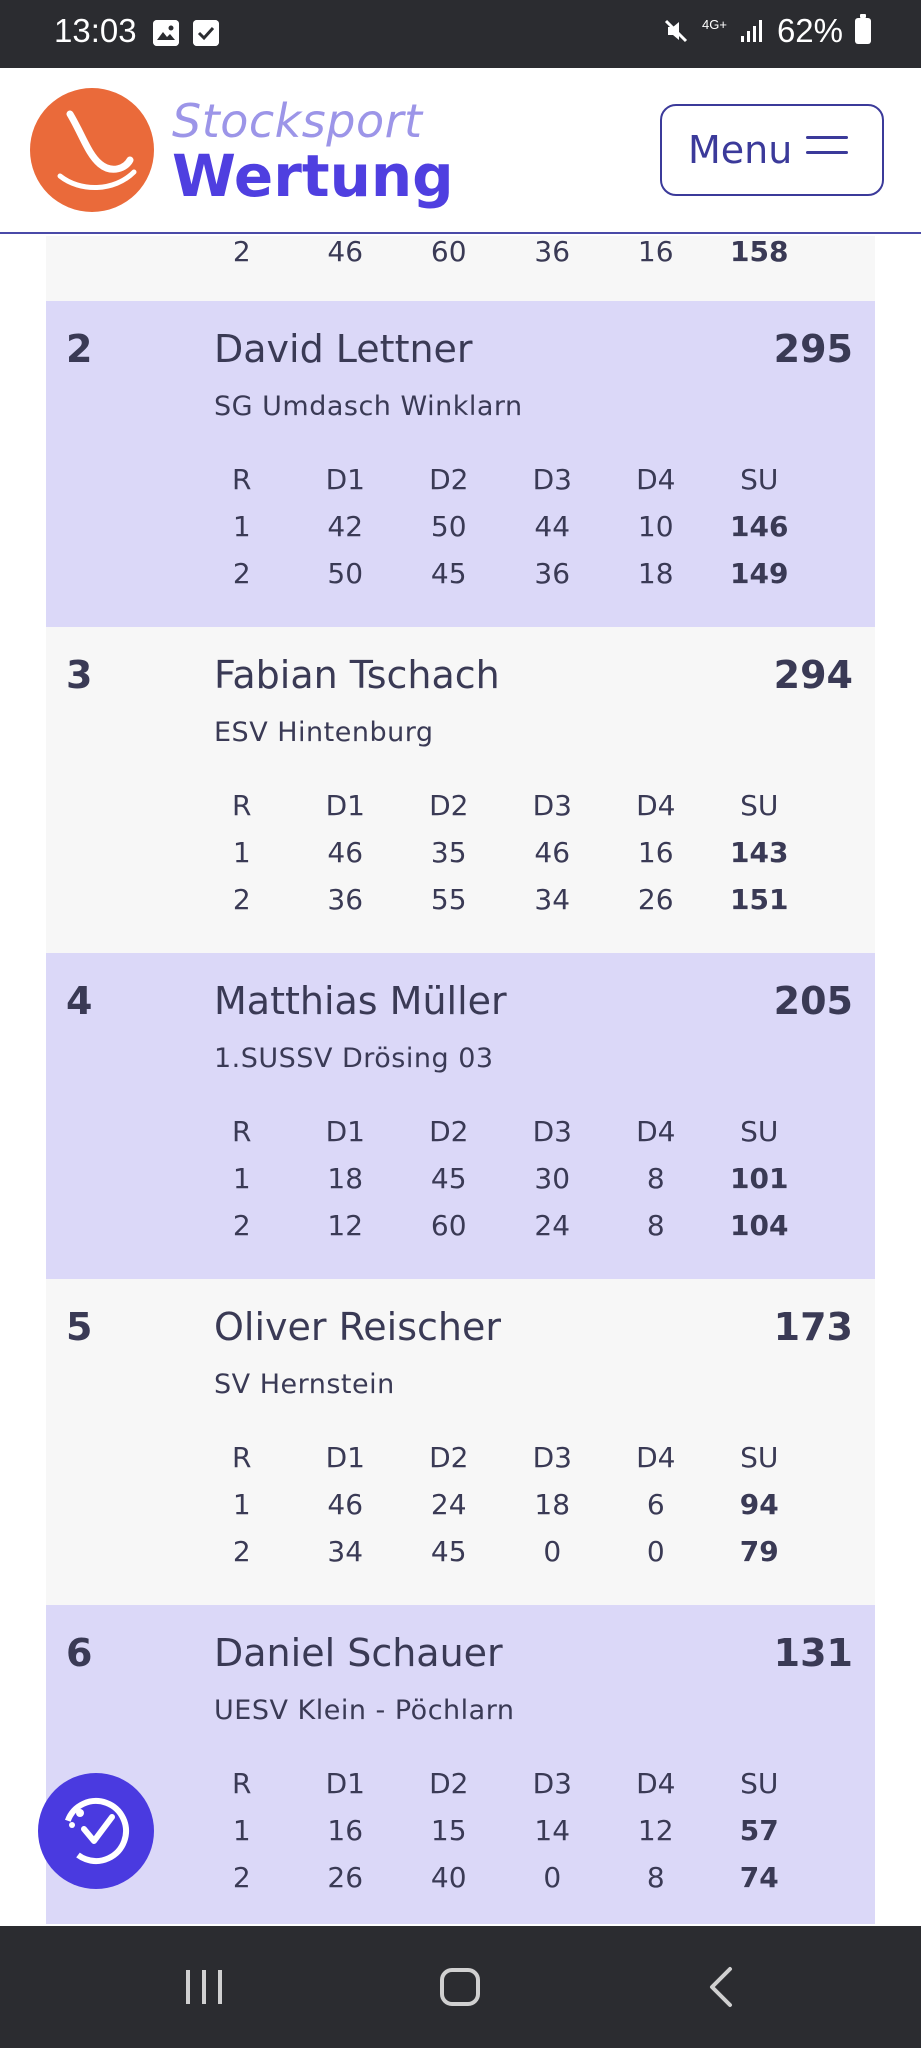 This screenshot has height=2048, width=921. Describe the element at coordinates (345, 1877) in the screenshot. I see `table-cell: 26` at that location.